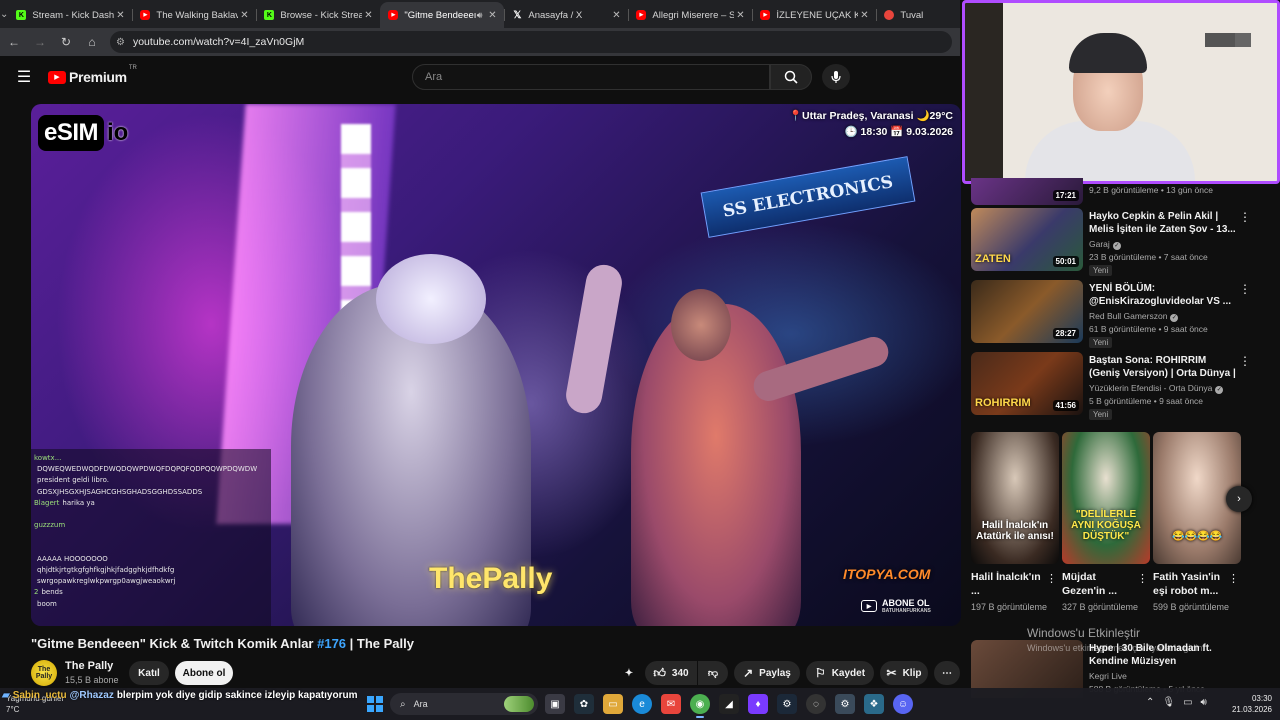  I want to click on tab-search-menu-icon: ⌄, so click(4, 14).